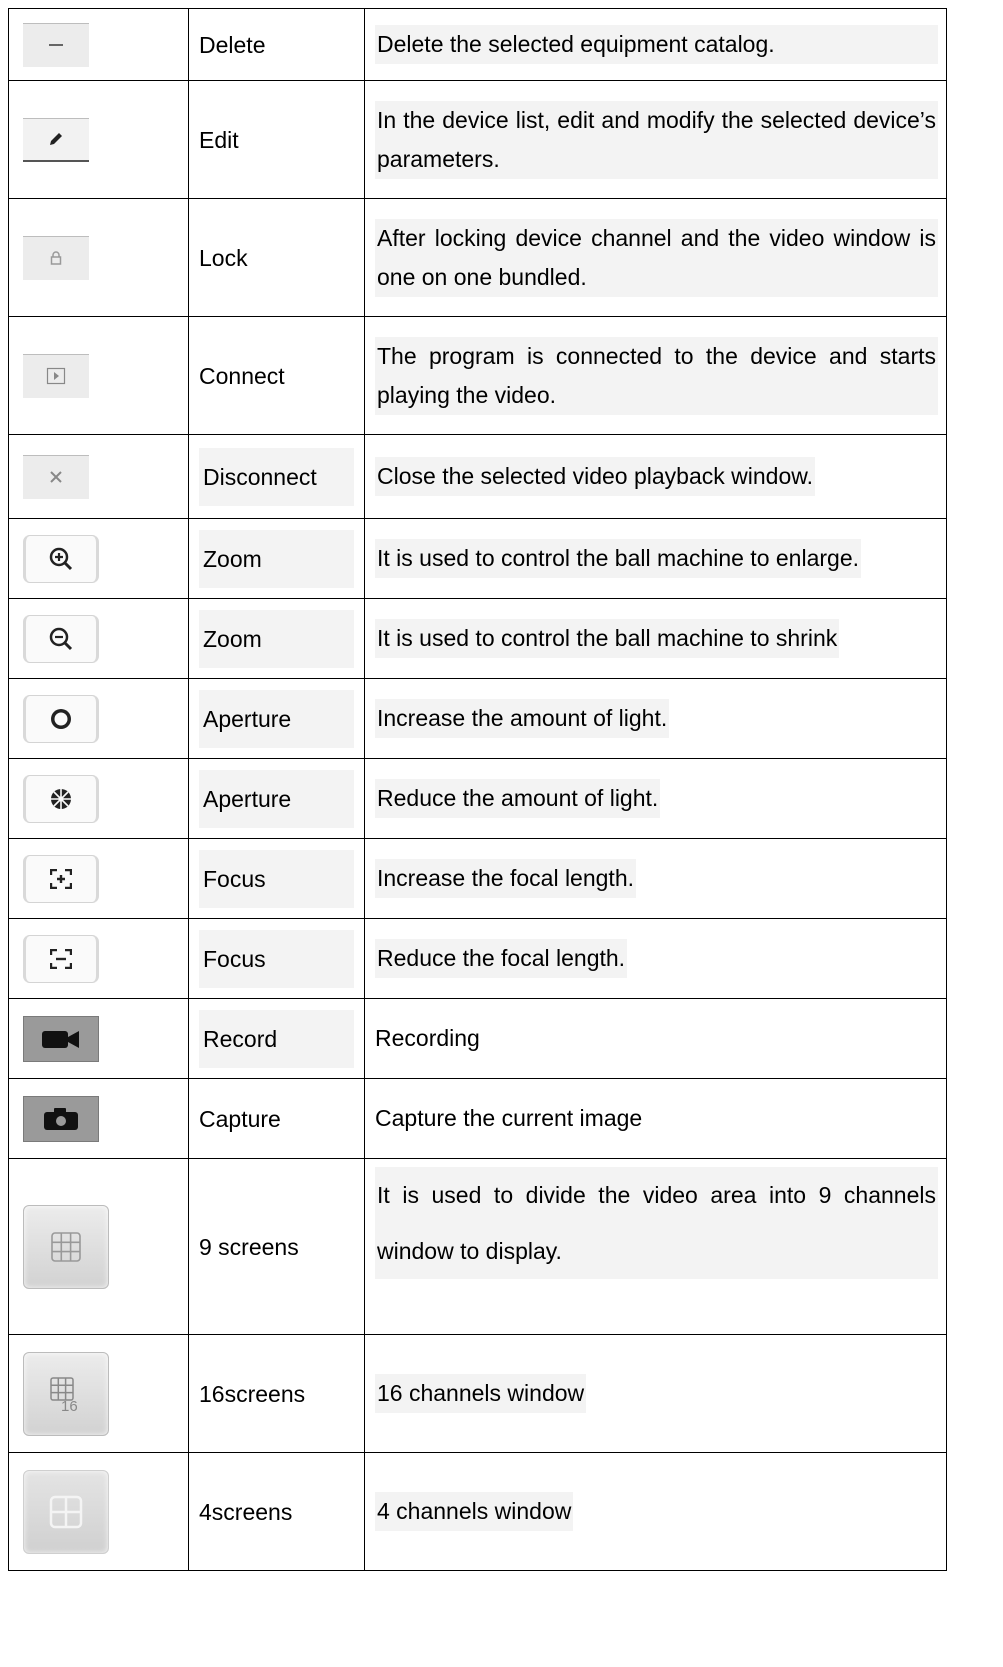  What do you see at coordinates (246, 1511) in the screenshot?
I see `row-name: 4screens` at bounding box center [246, 1511].